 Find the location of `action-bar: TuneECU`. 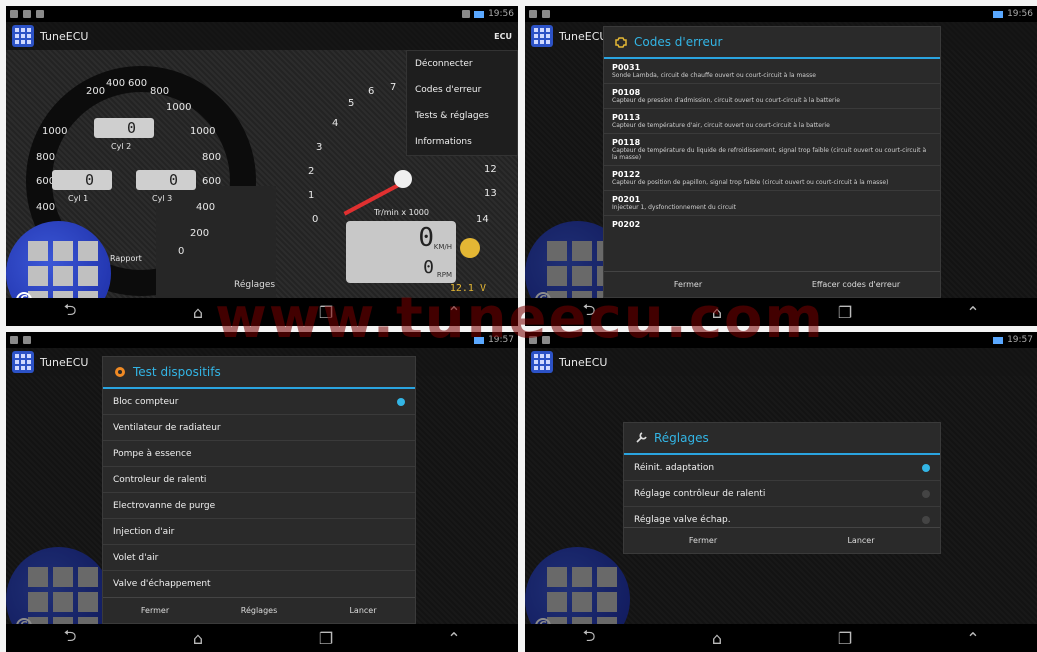

action-bar: TuneECU is located at coordinates (781, 362).